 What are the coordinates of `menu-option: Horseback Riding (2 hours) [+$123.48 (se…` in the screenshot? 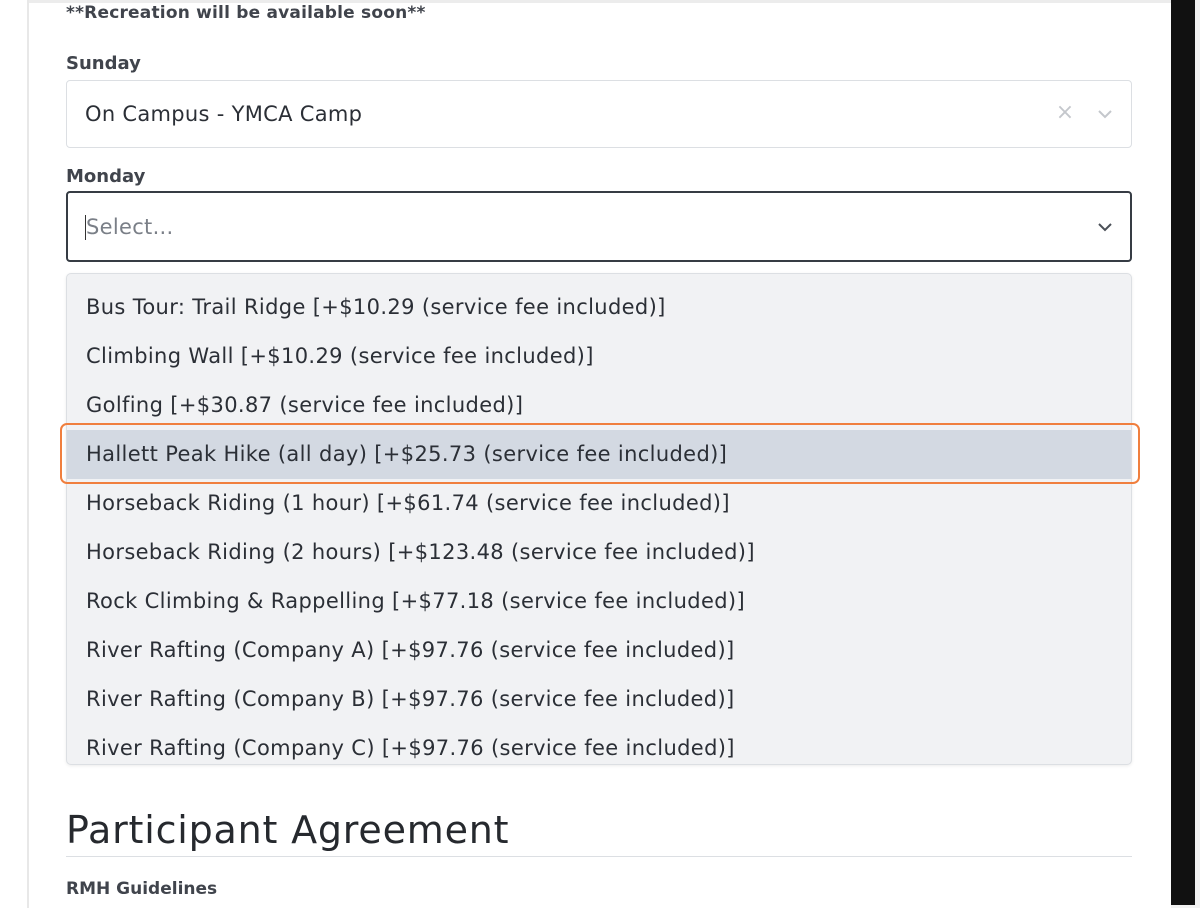 It's located at (599, 552).